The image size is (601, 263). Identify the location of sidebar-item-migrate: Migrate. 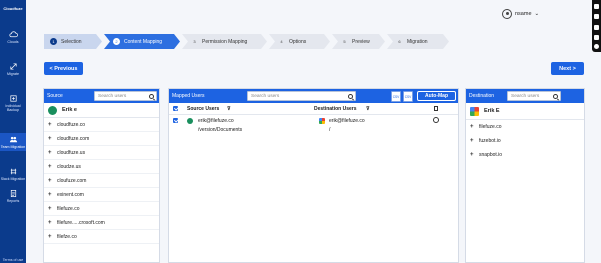
(13, 69).